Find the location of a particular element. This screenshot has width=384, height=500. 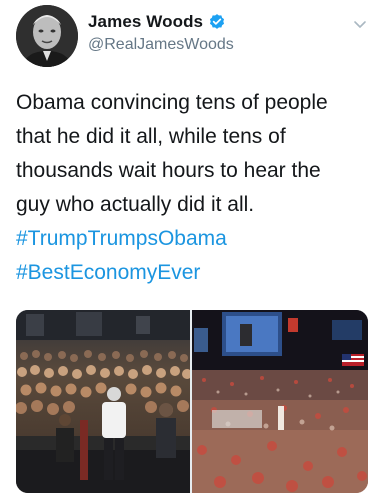

author-handle: @RealJamesWoods is located at coordinates (161, 45).